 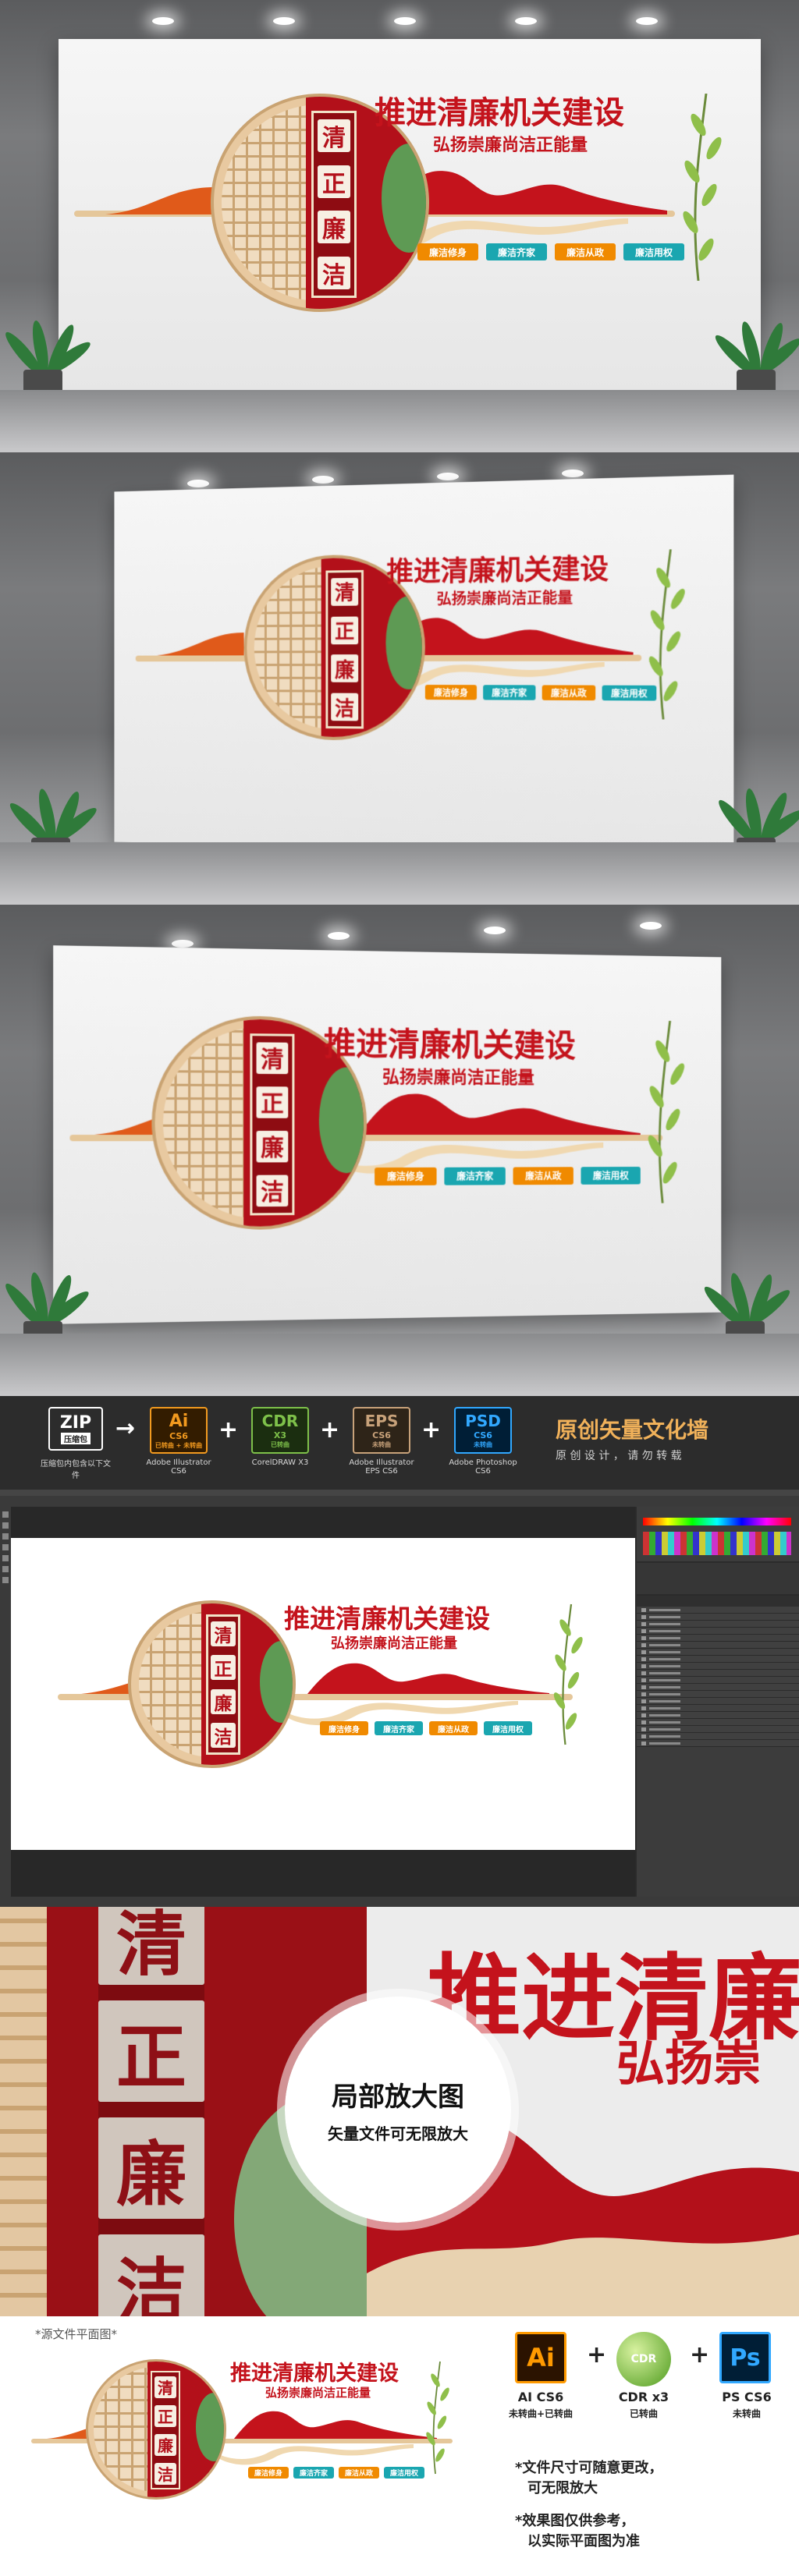 I want to click on tag: 廉洁从政, so click(x=453, y=1728).